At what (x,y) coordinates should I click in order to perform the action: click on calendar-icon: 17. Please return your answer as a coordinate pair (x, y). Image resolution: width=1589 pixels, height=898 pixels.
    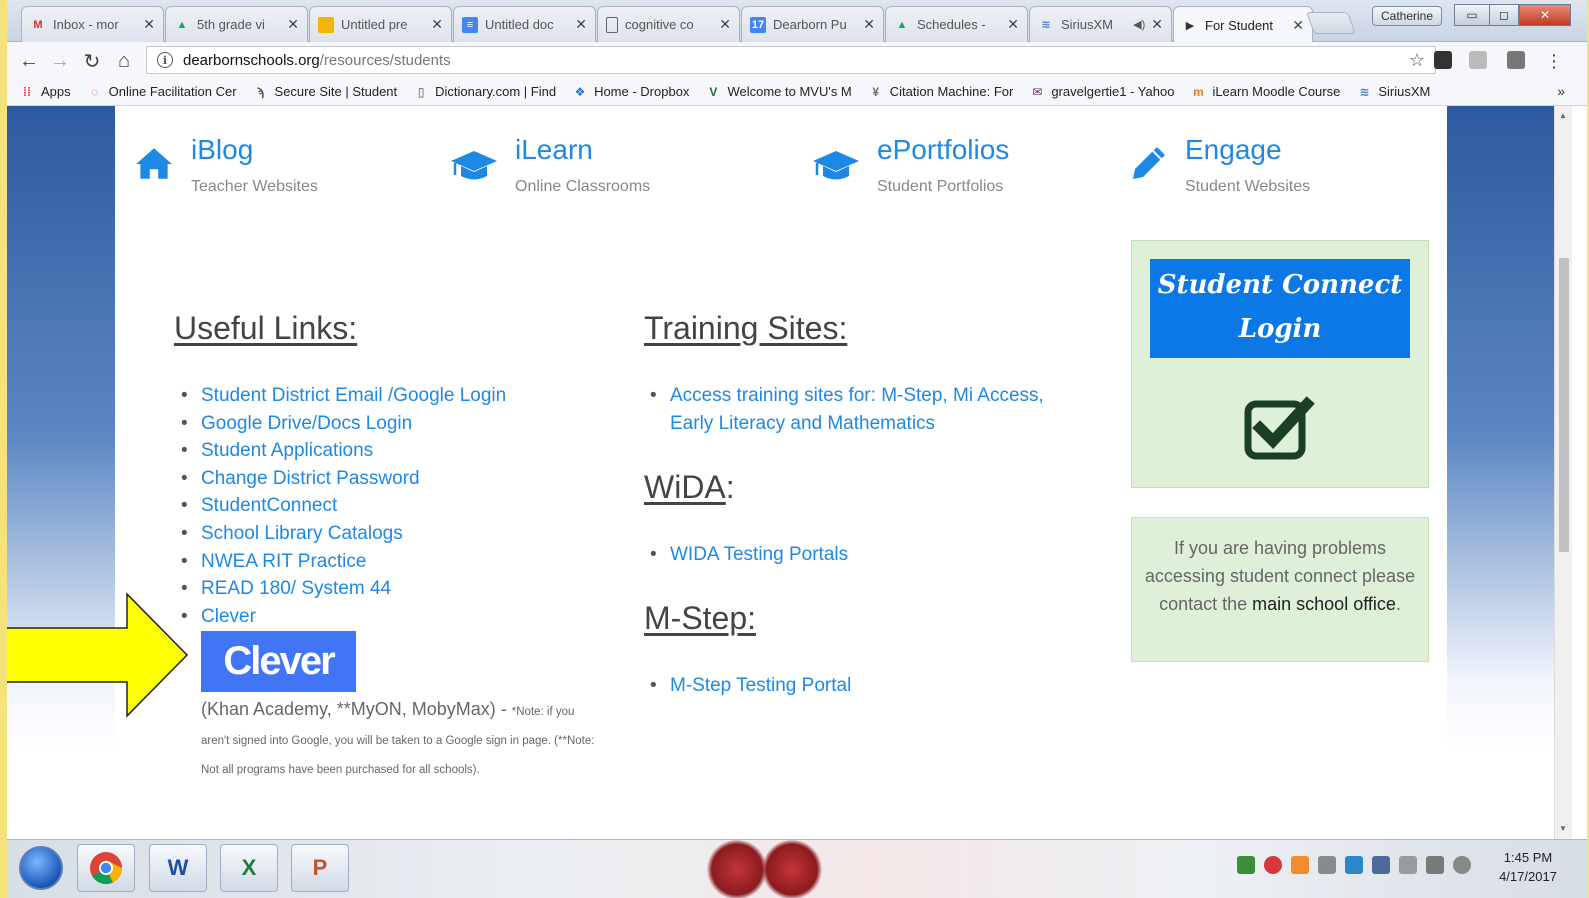
    Looking at the image, I should click on (758, 24).